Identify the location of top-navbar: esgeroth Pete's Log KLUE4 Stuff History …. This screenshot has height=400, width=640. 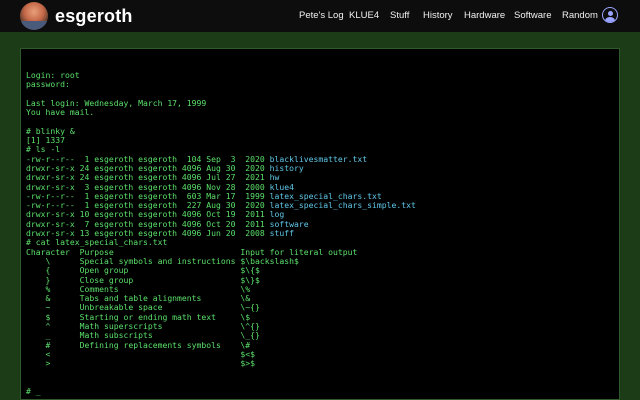
(320, 16).